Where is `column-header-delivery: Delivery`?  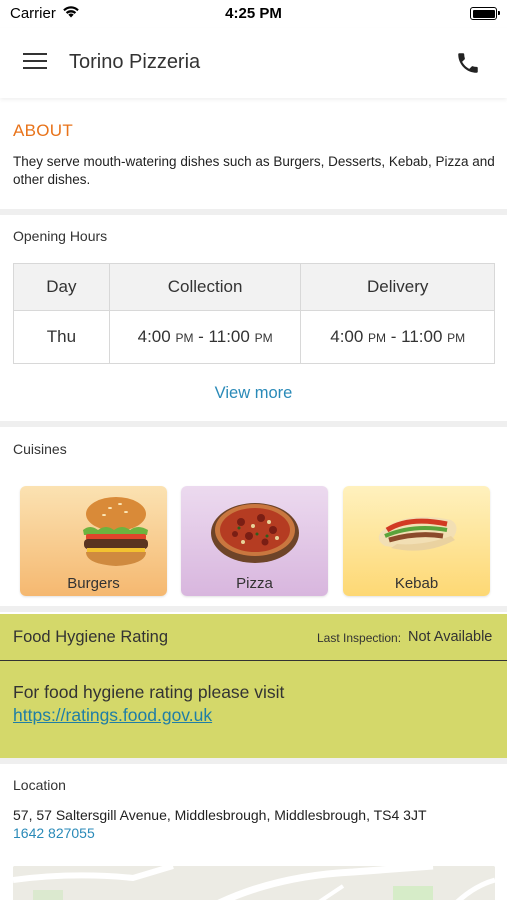
column-header-delivery: Delivery is located at coordinates (397, 287).